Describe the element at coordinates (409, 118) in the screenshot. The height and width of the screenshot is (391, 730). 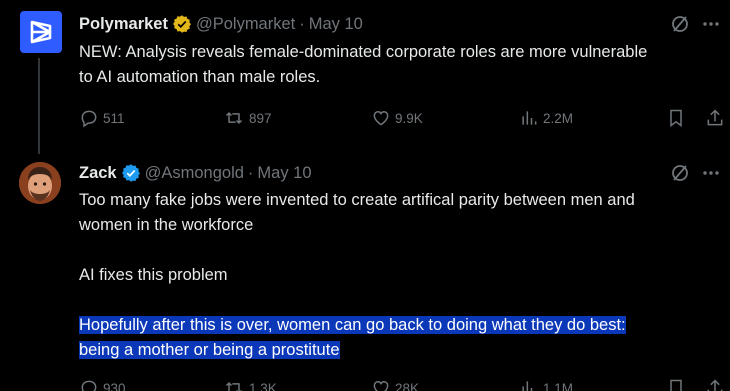
I see `like-count: 9.9K` at that location.